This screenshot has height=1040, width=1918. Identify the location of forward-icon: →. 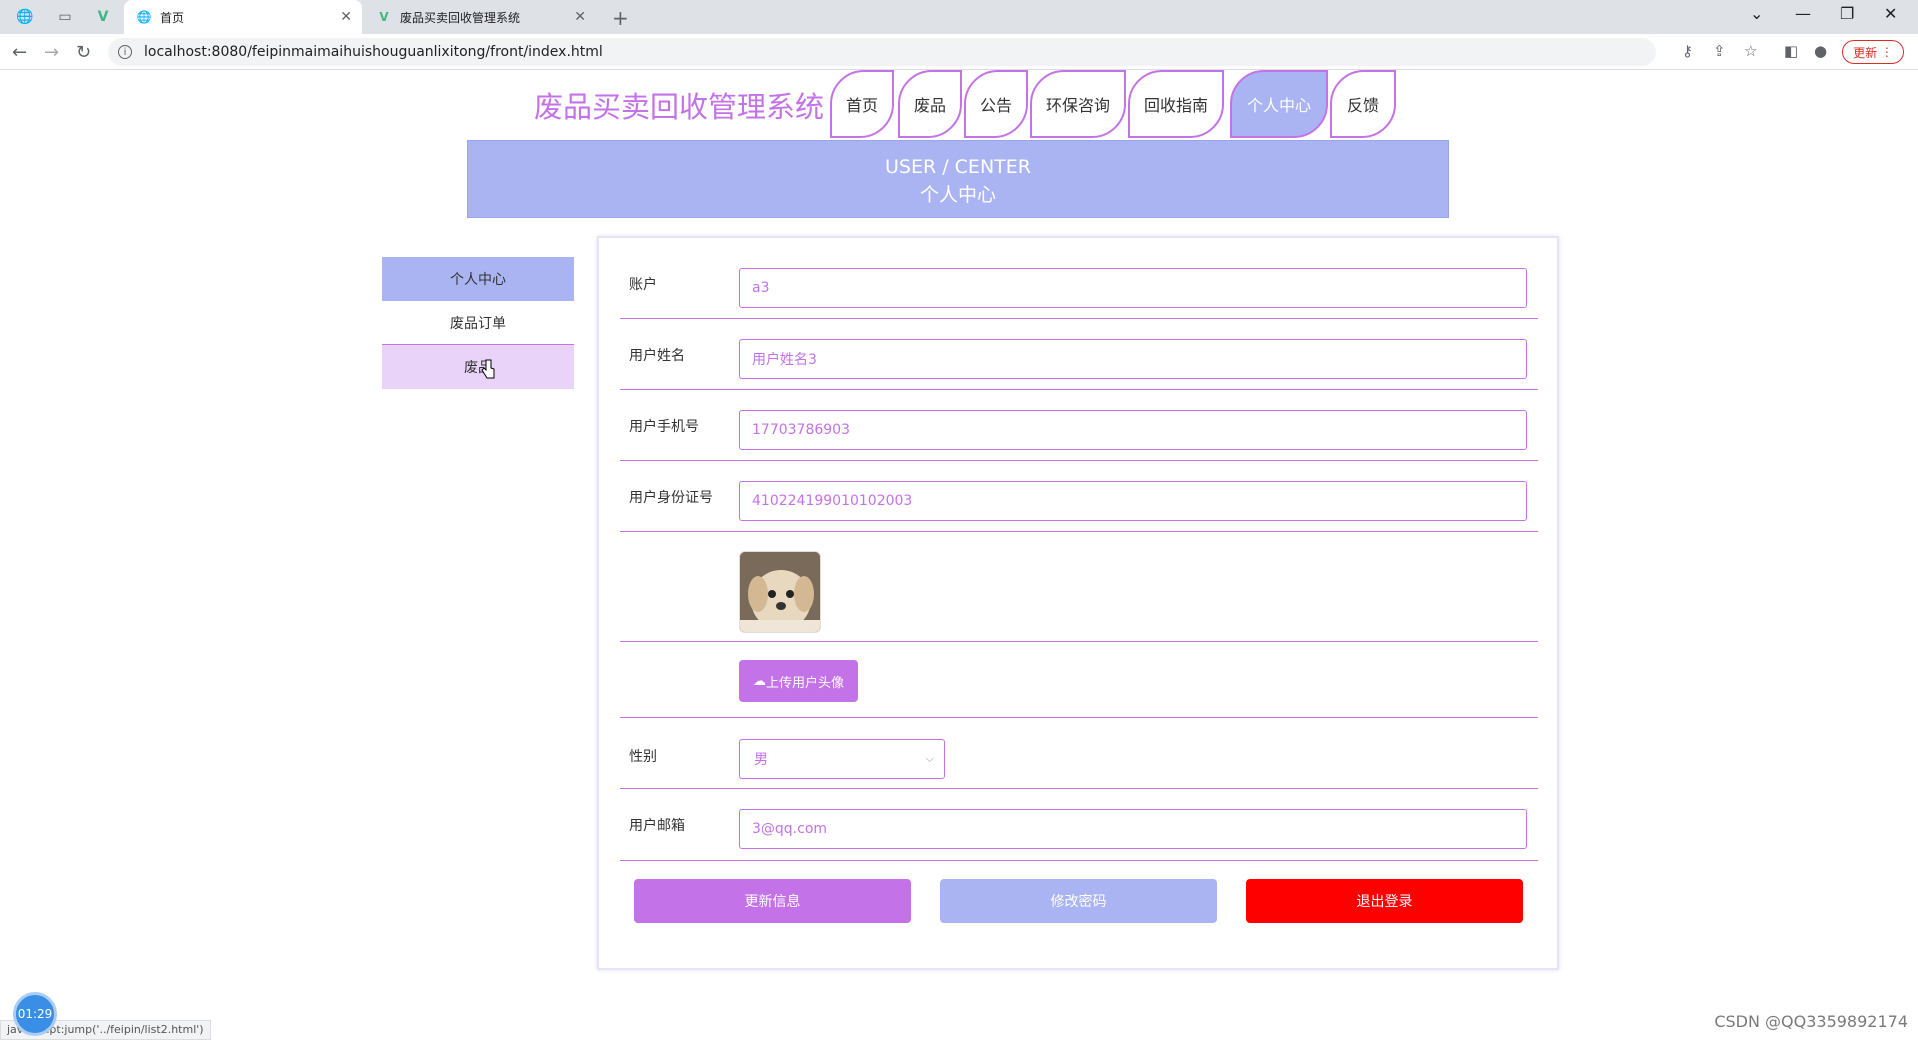
(51, 52).